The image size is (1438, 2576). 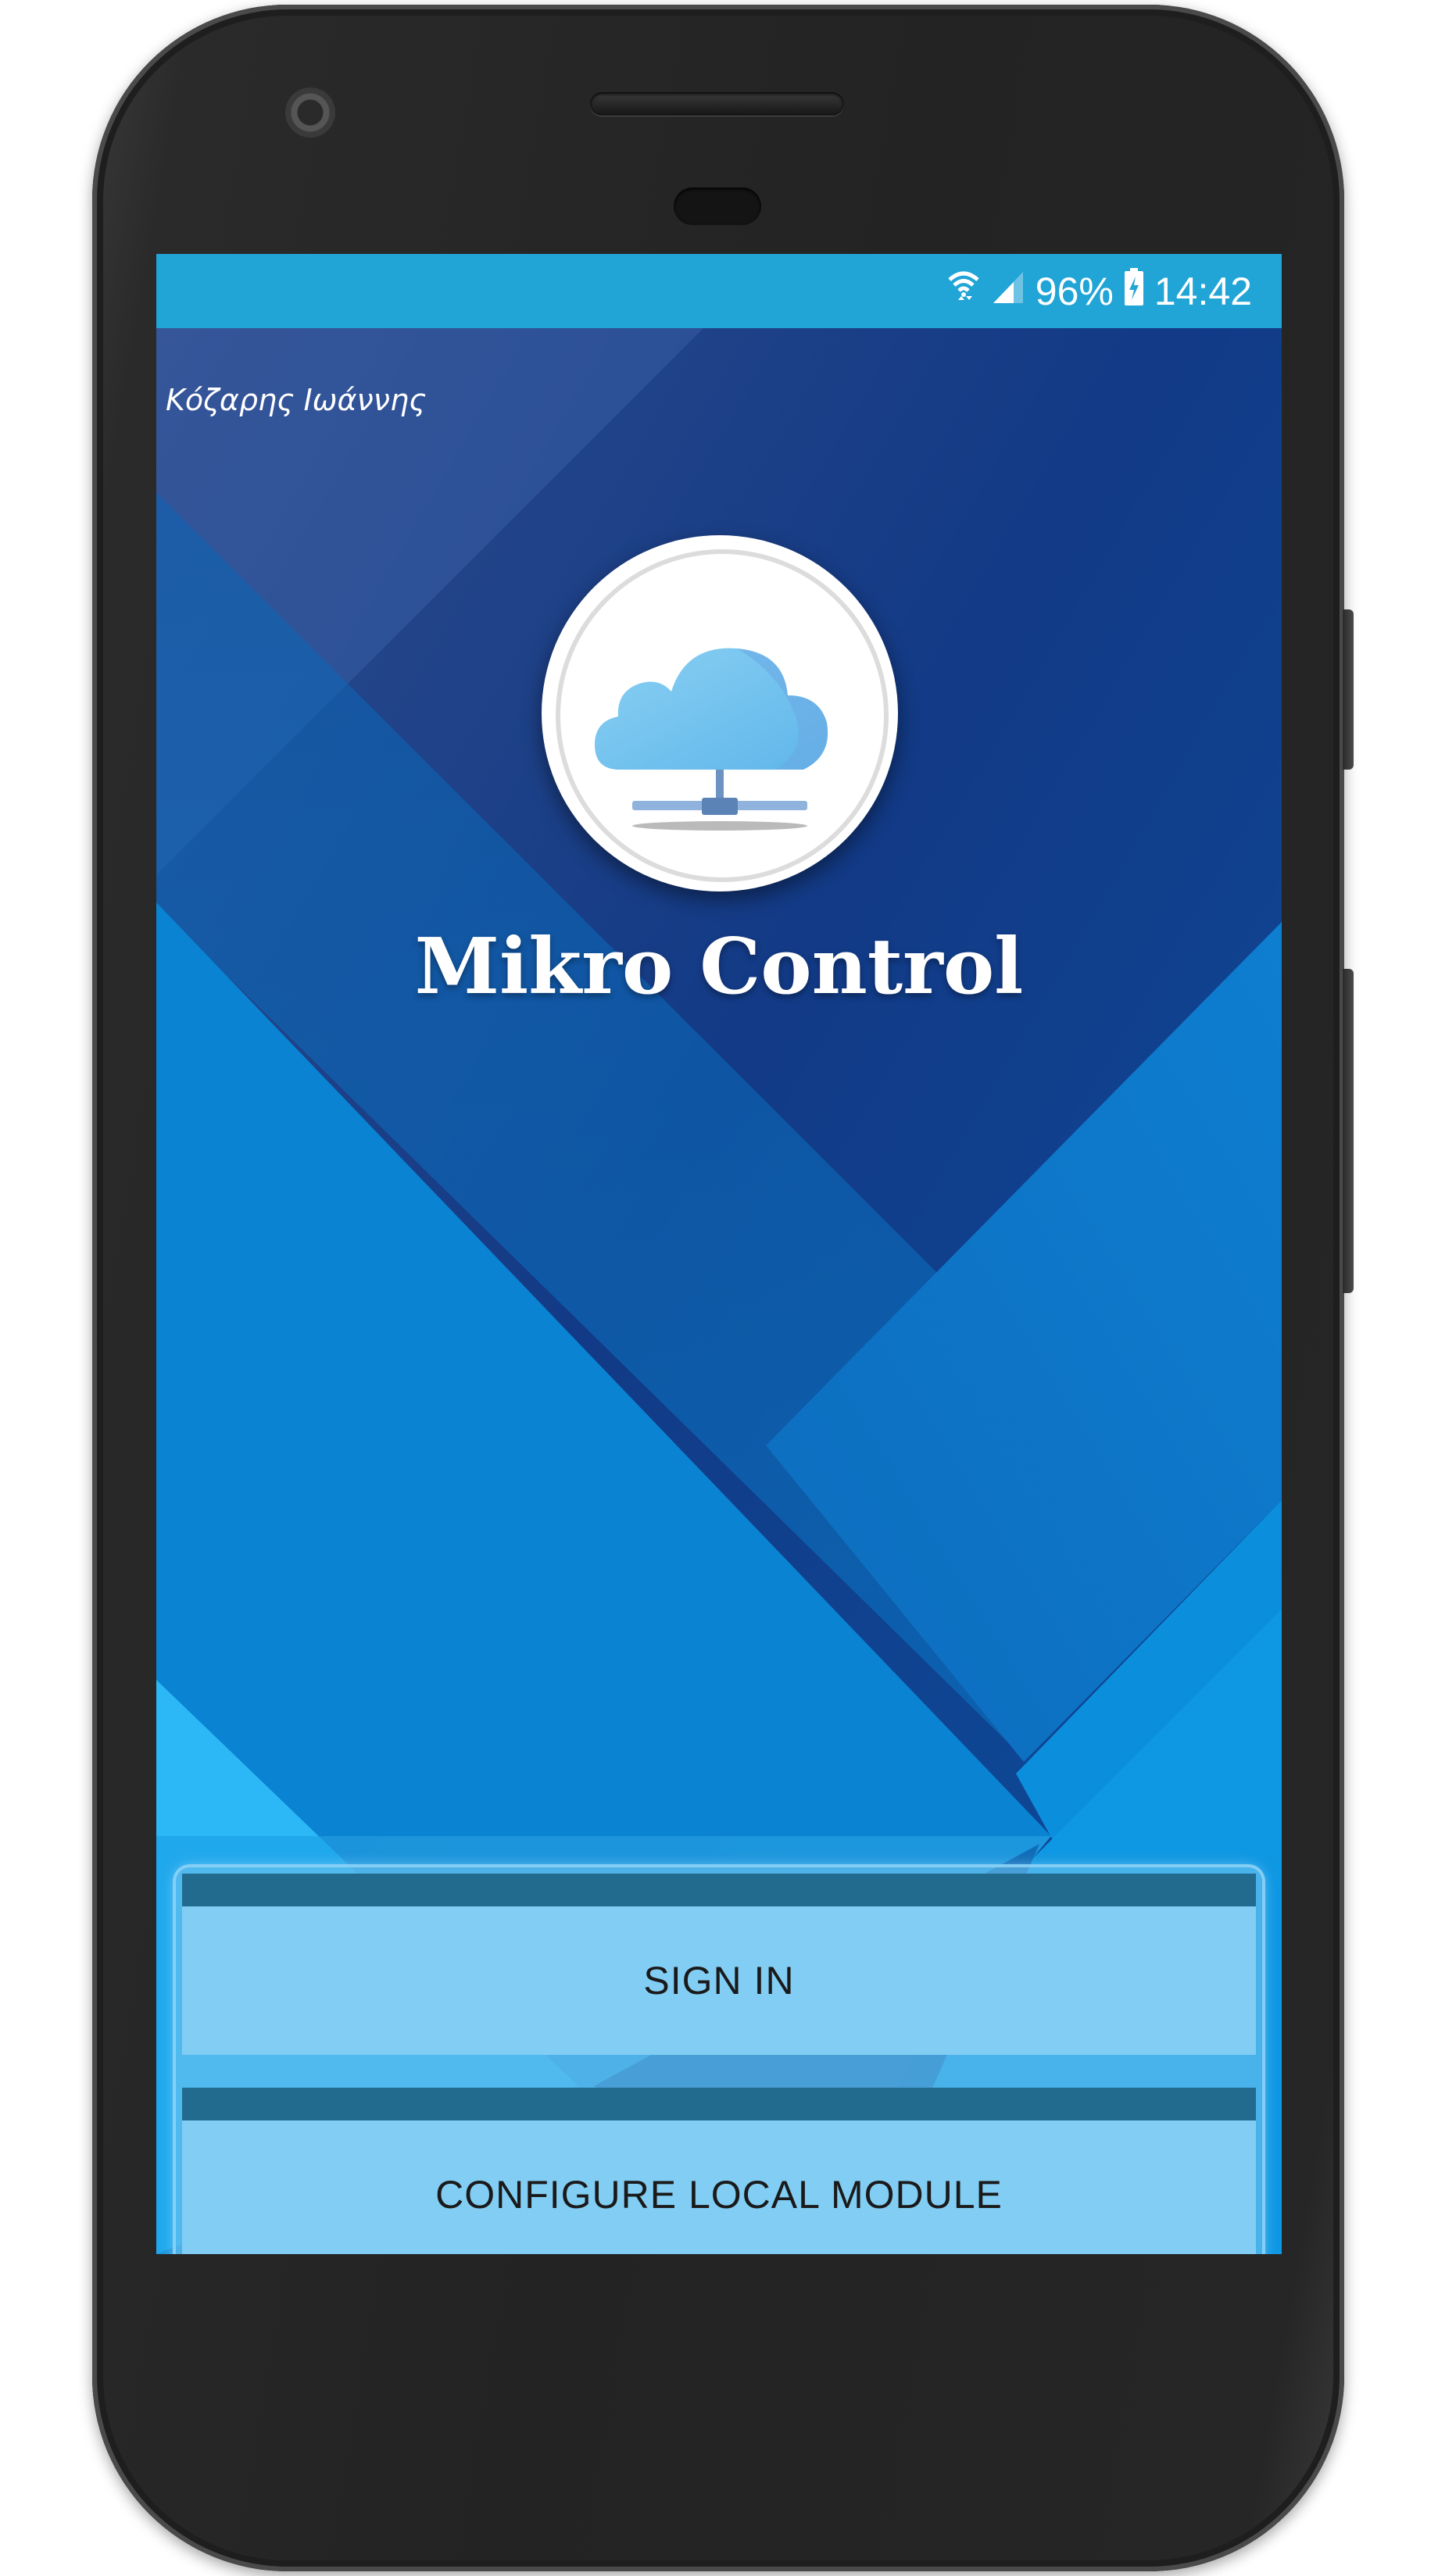 I want to click on action-panel: SIGN IN CONFIGURE LOCAL MODULE, so click(x=719, y=2061).